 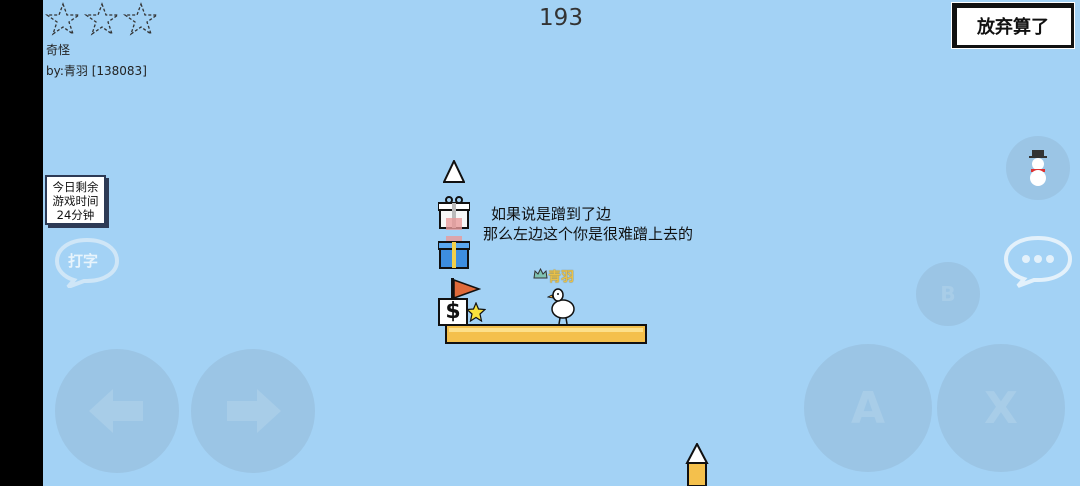 What do you see at coordinates (1001, 408) in the screenshot?
I see `x-button: X` at bounding box center [1001, 408].